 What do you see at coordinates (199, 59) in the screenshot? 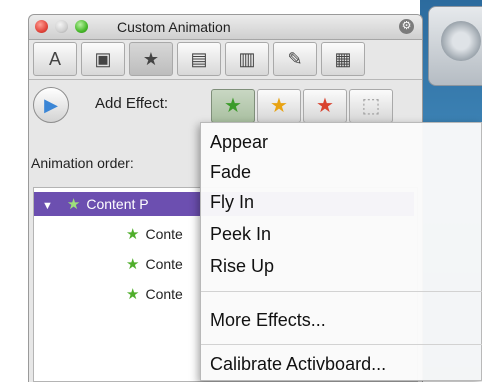
I see `slide-layout-icon: ▤` at bounding box center [199, 59].